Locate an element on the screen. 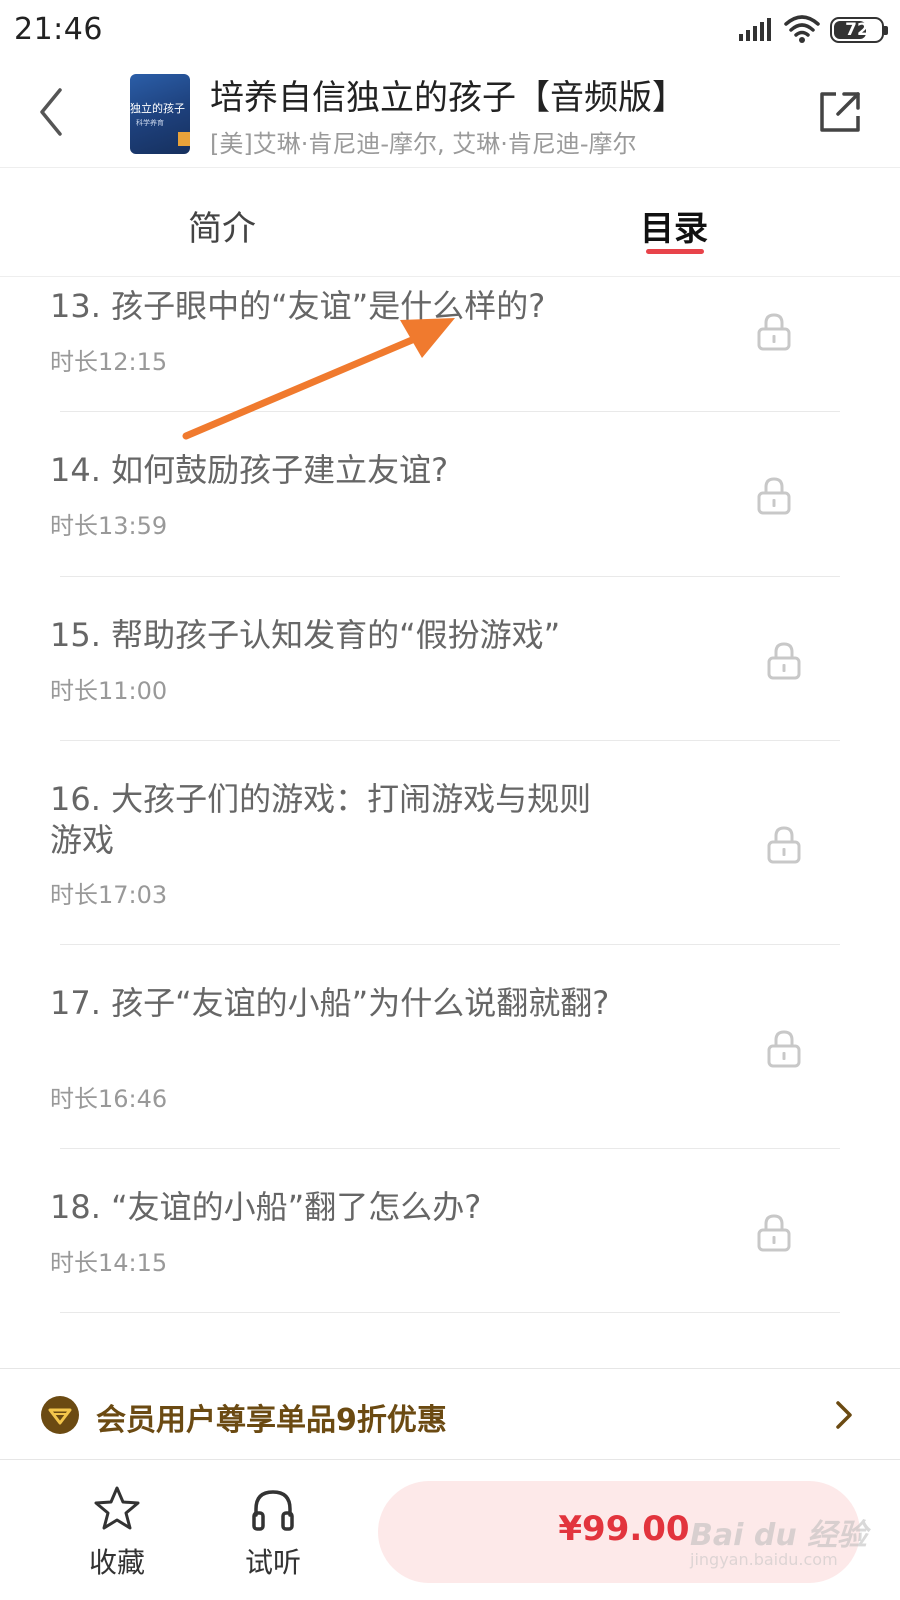  chapter-title: 17. 孩子“友谊的小船”为什么说翻就翻? is located at coordinates (330, 1003).